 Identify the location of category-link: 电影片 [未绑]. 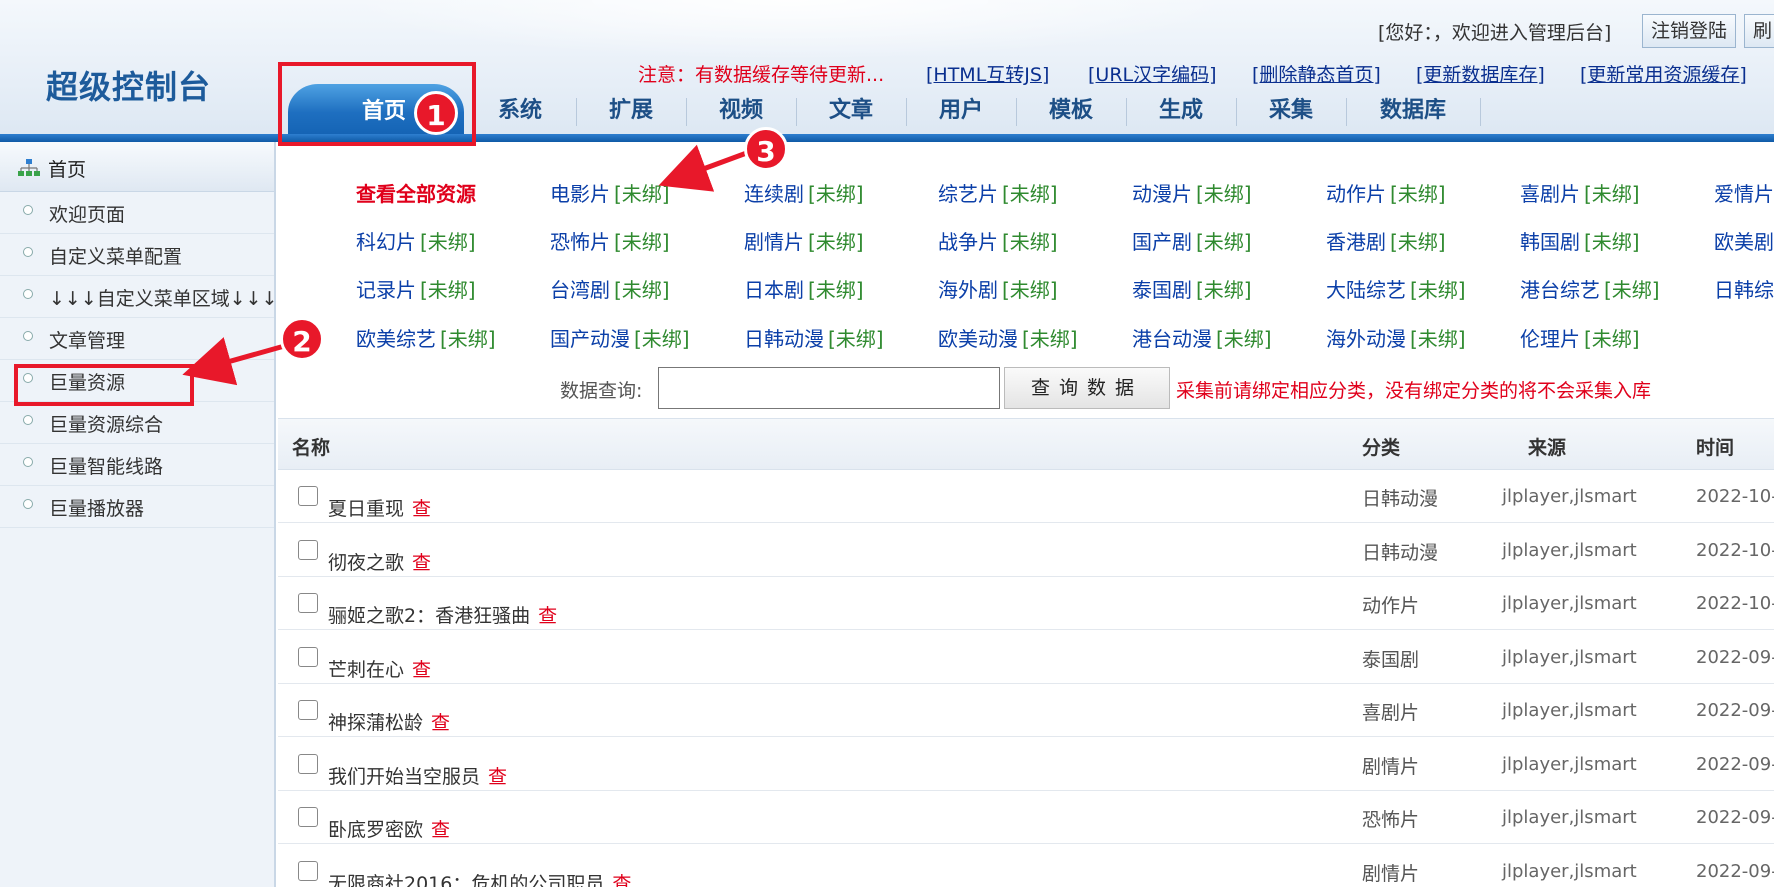
(610, 192).